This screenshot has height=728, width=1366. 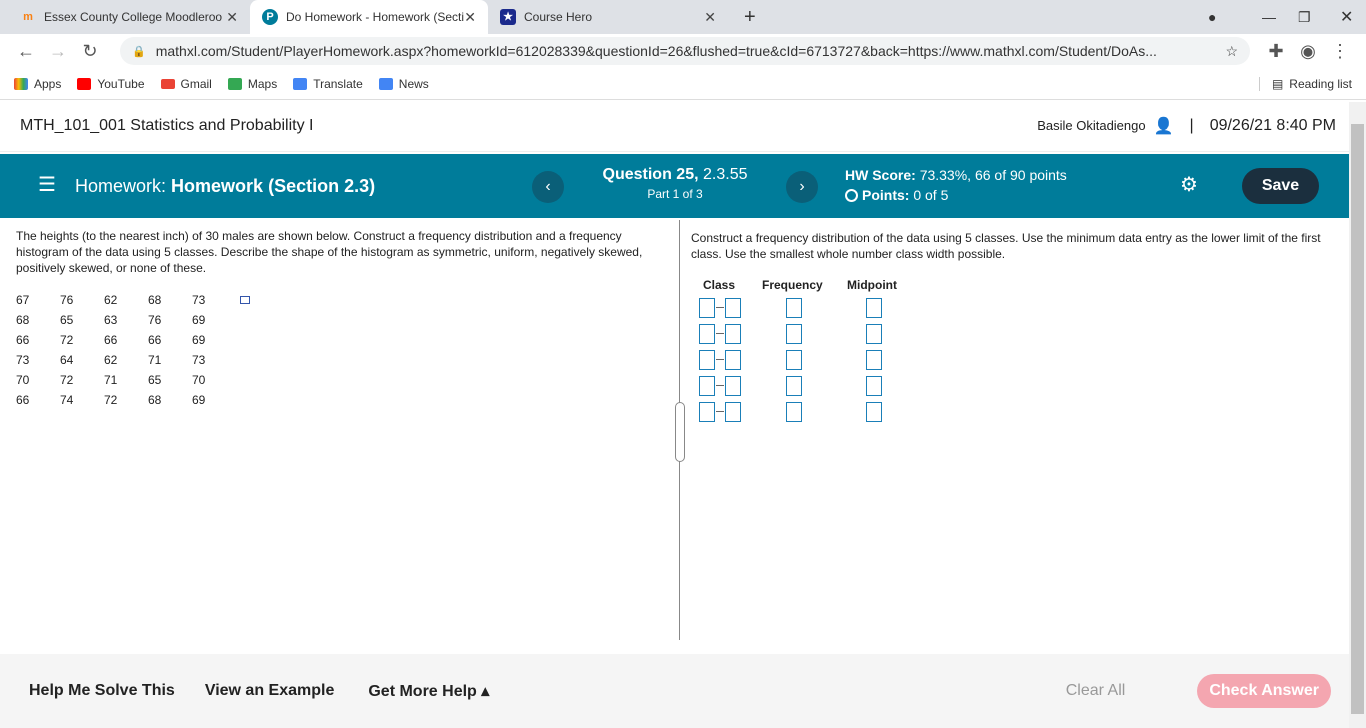 I want to click on menu-icon: ⋮, so click(x=1340, y=51).